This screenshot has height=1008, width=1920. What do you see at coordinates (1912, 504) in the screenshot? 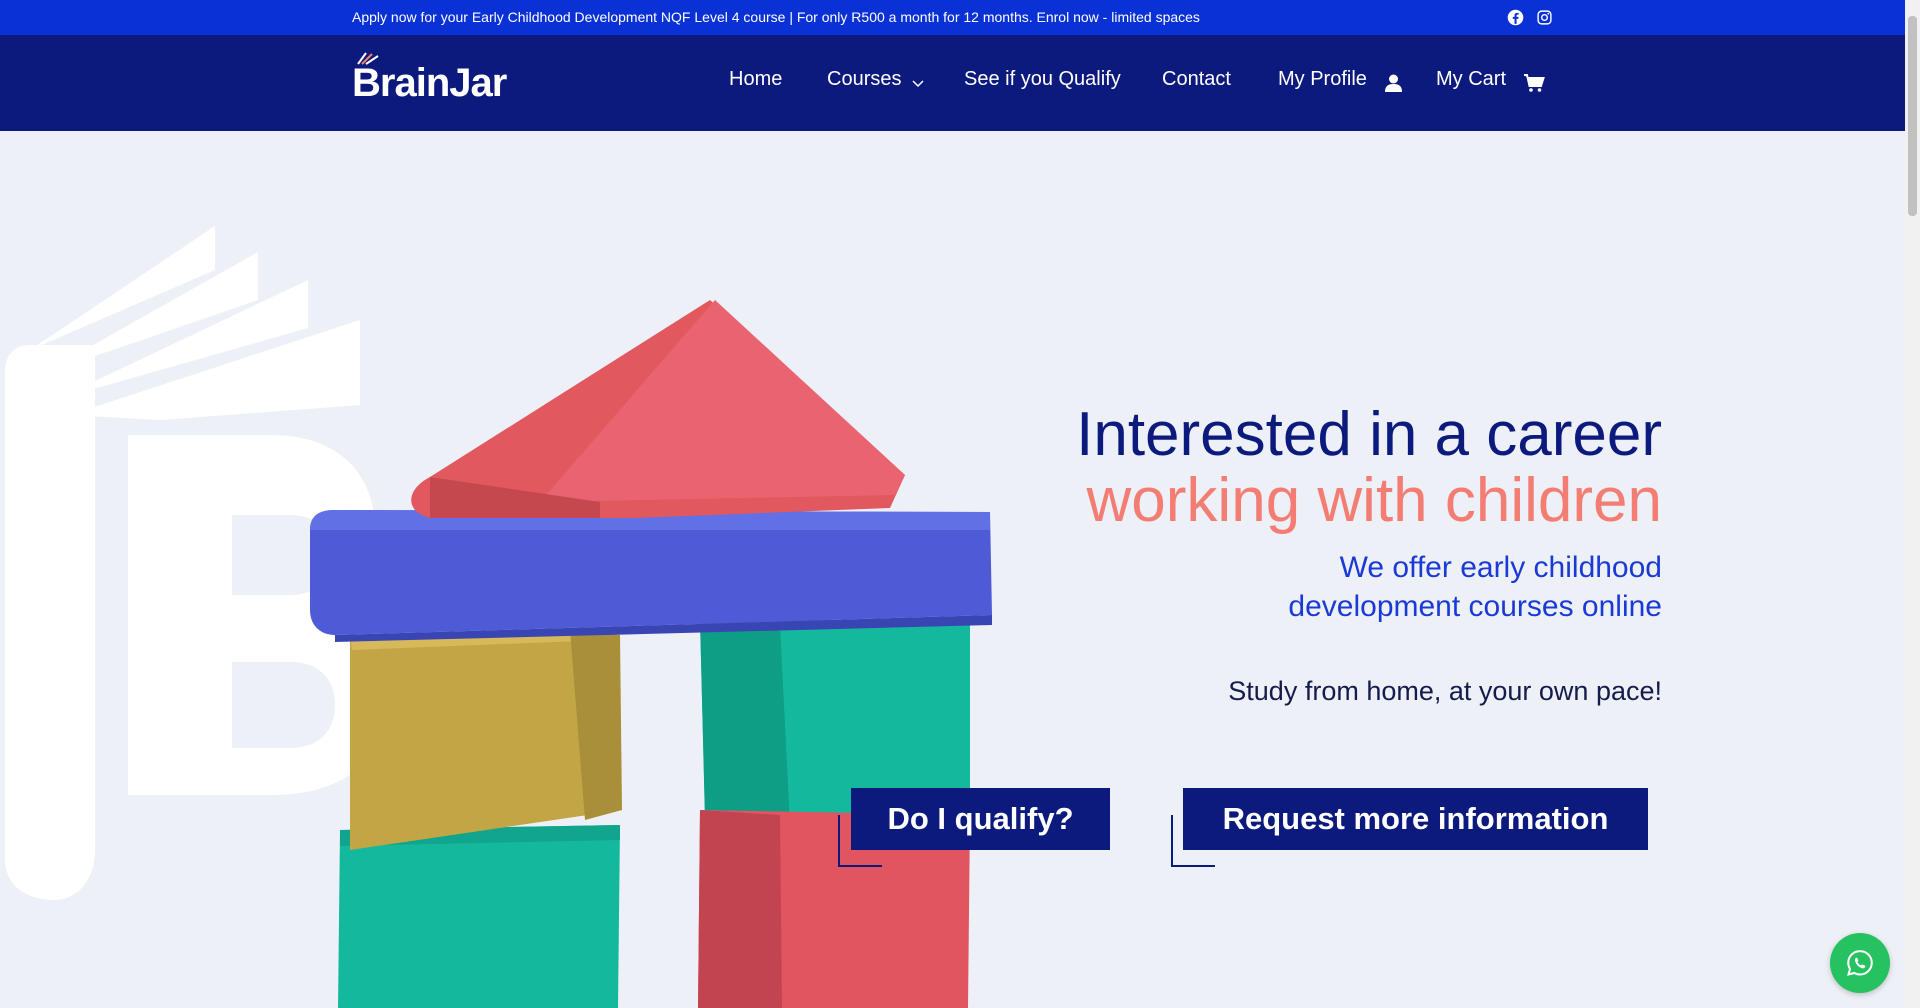
I see `page-scrollbar` at bounding box center [1912, 504].